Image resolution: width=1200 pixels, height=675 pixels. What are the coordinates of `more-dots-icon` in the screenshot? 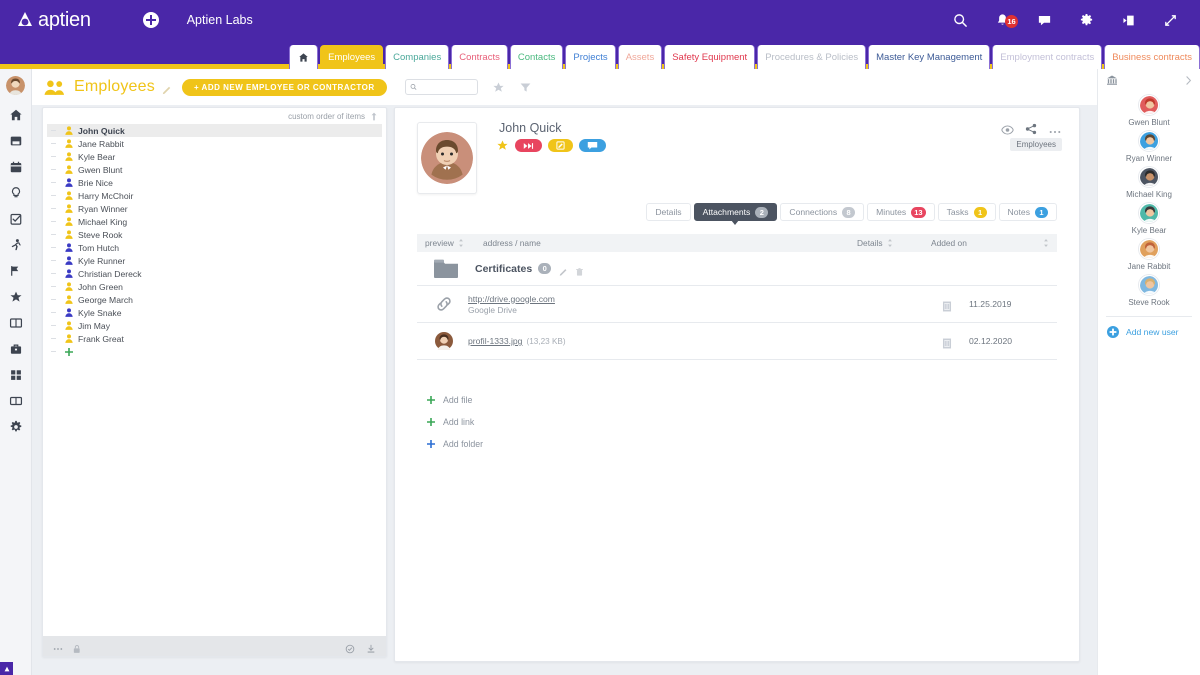 It's located at (1055, 128).